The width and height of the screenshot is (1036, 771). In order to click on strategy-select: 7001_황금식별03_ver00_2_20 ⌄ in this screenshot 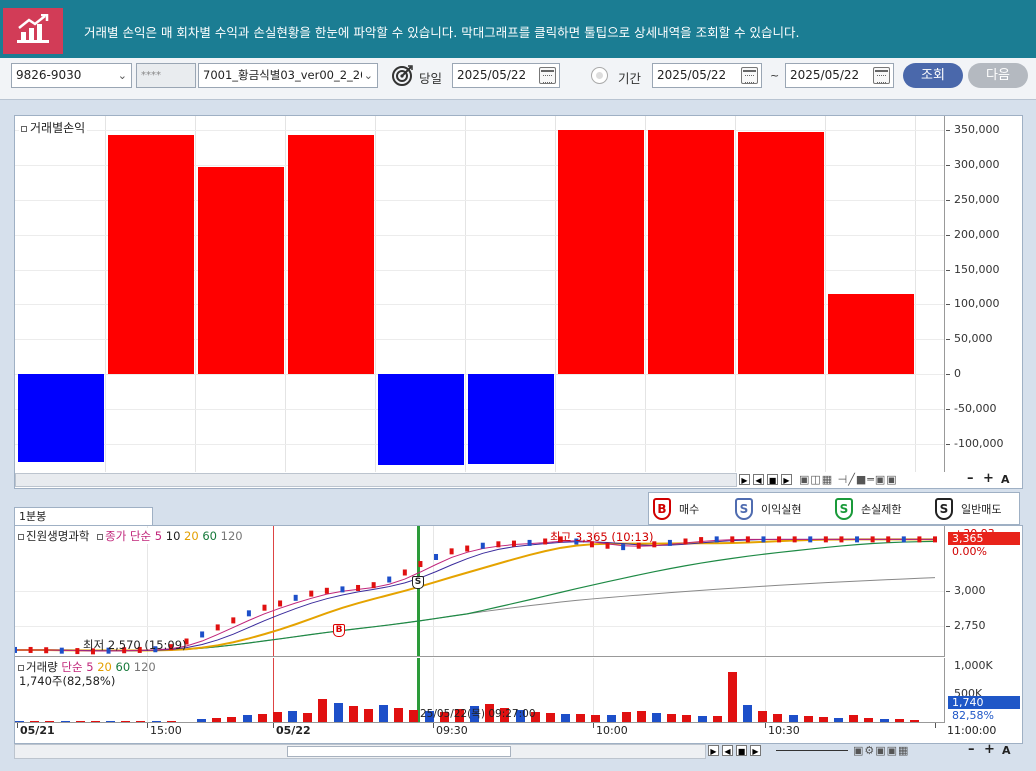, I will do `click(288, 75)`.